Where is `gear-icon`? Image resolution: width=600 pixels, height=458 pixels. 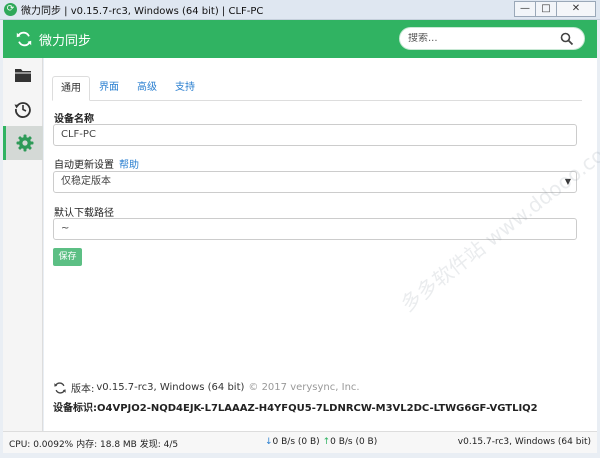
gear-icon is located at coordinates (24, 143).